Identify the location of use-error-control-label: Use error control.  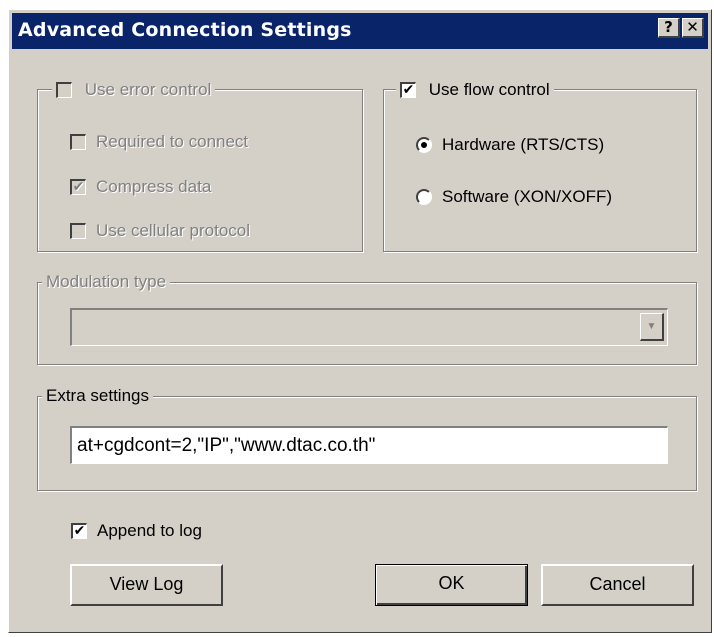
(148, 89).